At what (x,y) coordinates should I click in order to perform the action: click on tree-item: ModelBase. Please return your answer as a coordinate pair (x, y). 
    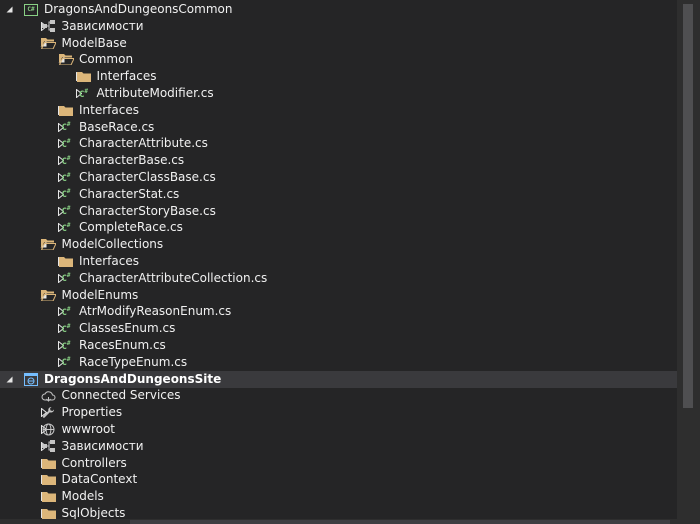
    Looking at the image, I should click on (338, 43).